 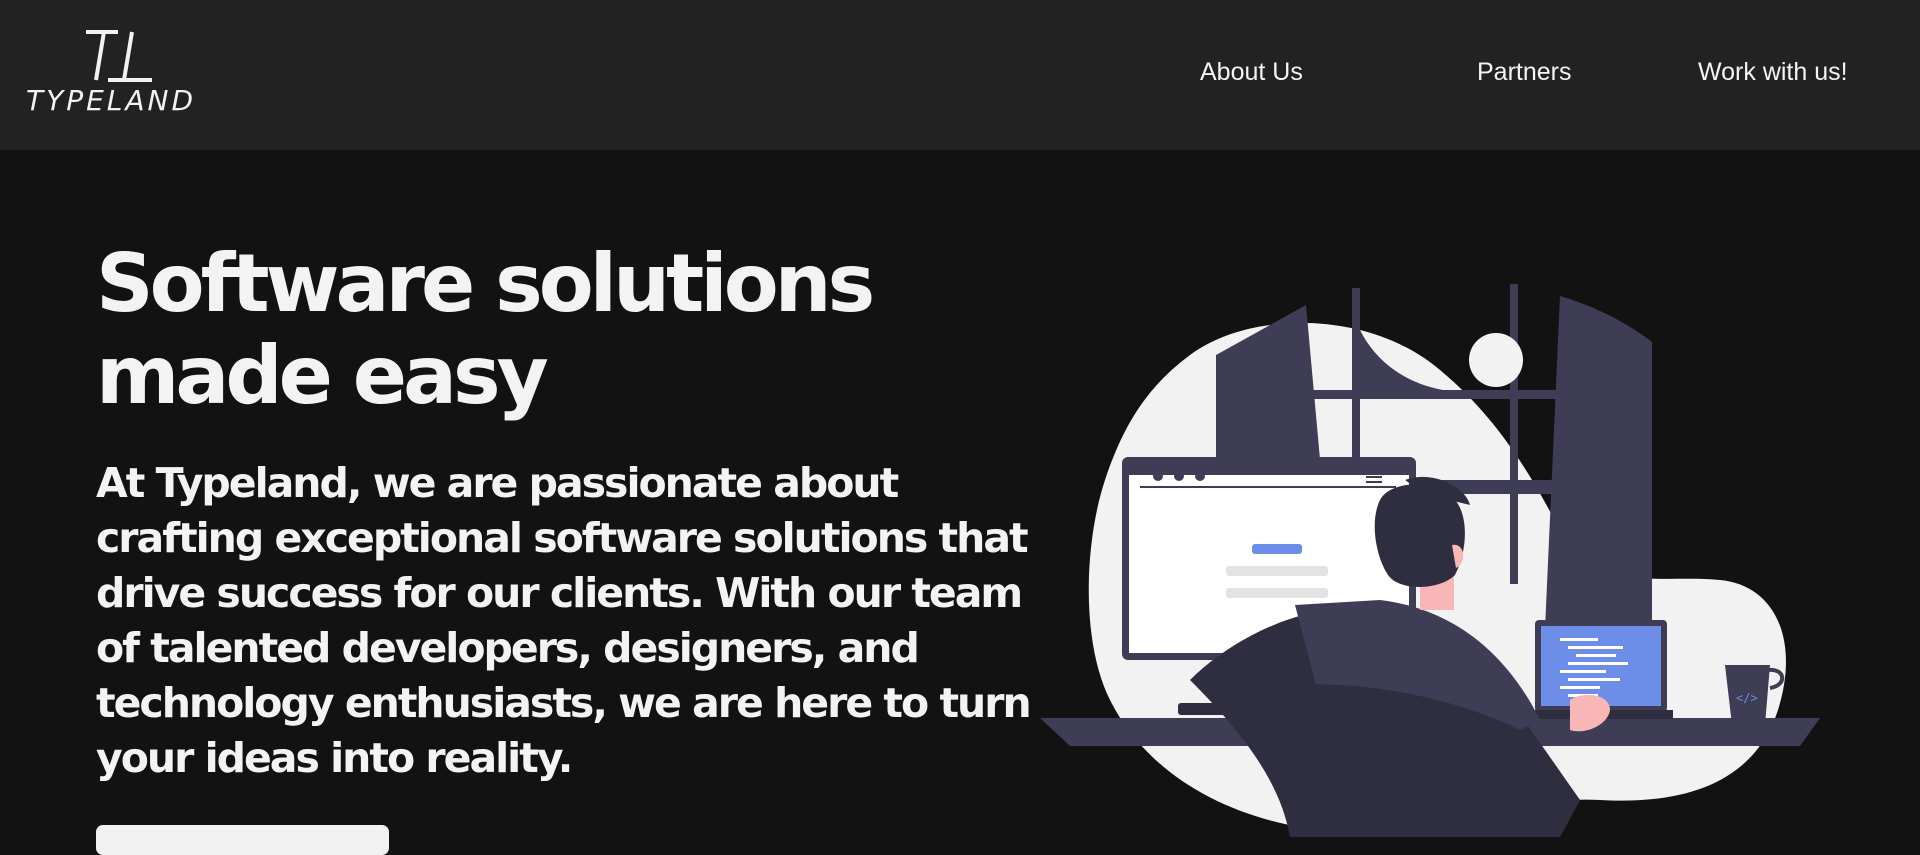 I want to click on logo-wordmark: TYPELAND, so click(x=111, y=100).